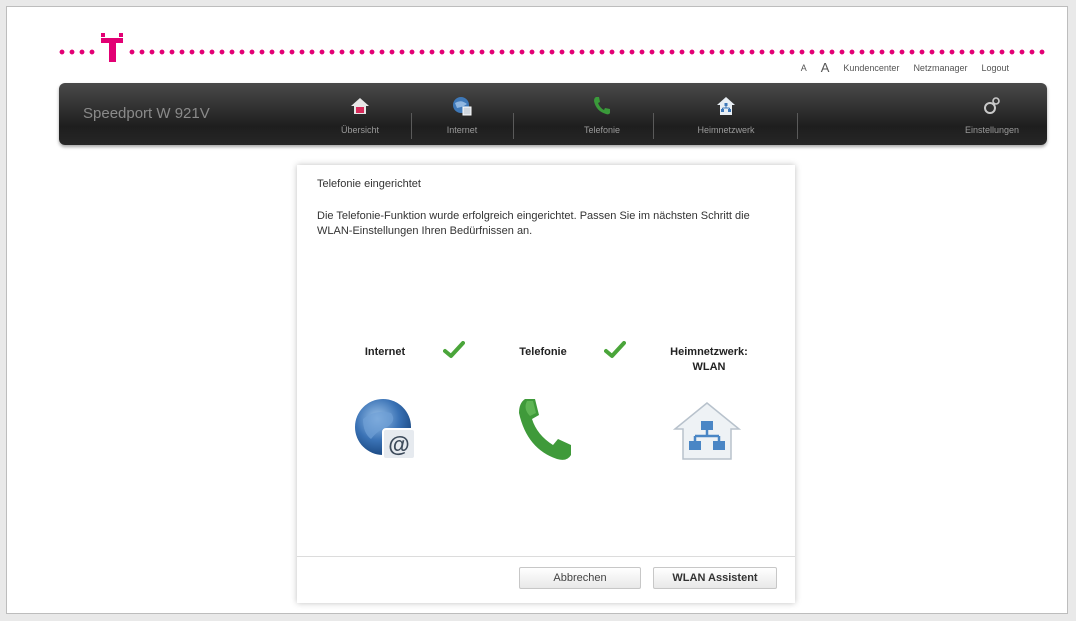 The width and height of the screenshot is (1076, 621). What do you see at coordinates (905, 67) in the screenshot?
I see `top-links: A A Kundencenter Netzmanager Logout` at bounding box center [905, 67].